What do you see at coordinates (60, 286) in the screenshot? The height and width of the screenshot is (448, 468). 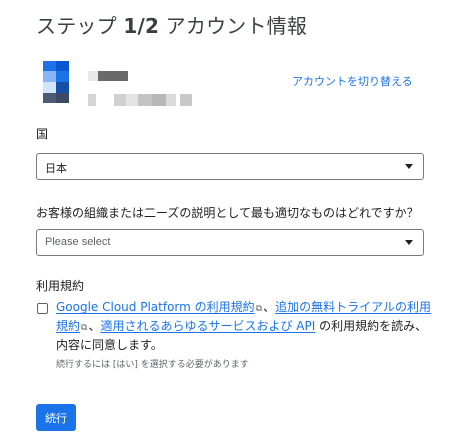 I see `terms-heading: 利用規約` at bounding box center [60, 286].